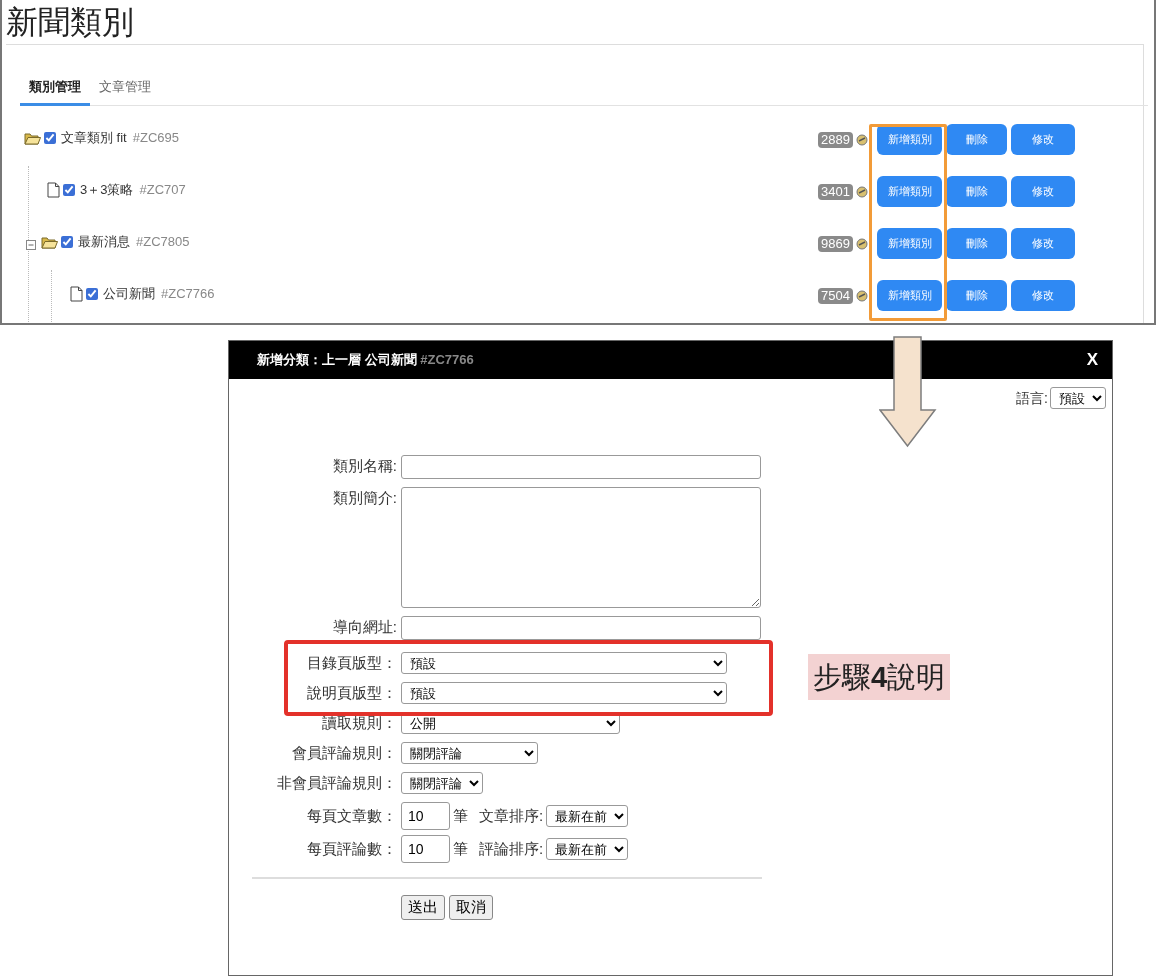  What do you see at coordinates (352, 849) in the screenshot?
I see `field-label: 每頁評論數：` at bounding box center [352, 849].